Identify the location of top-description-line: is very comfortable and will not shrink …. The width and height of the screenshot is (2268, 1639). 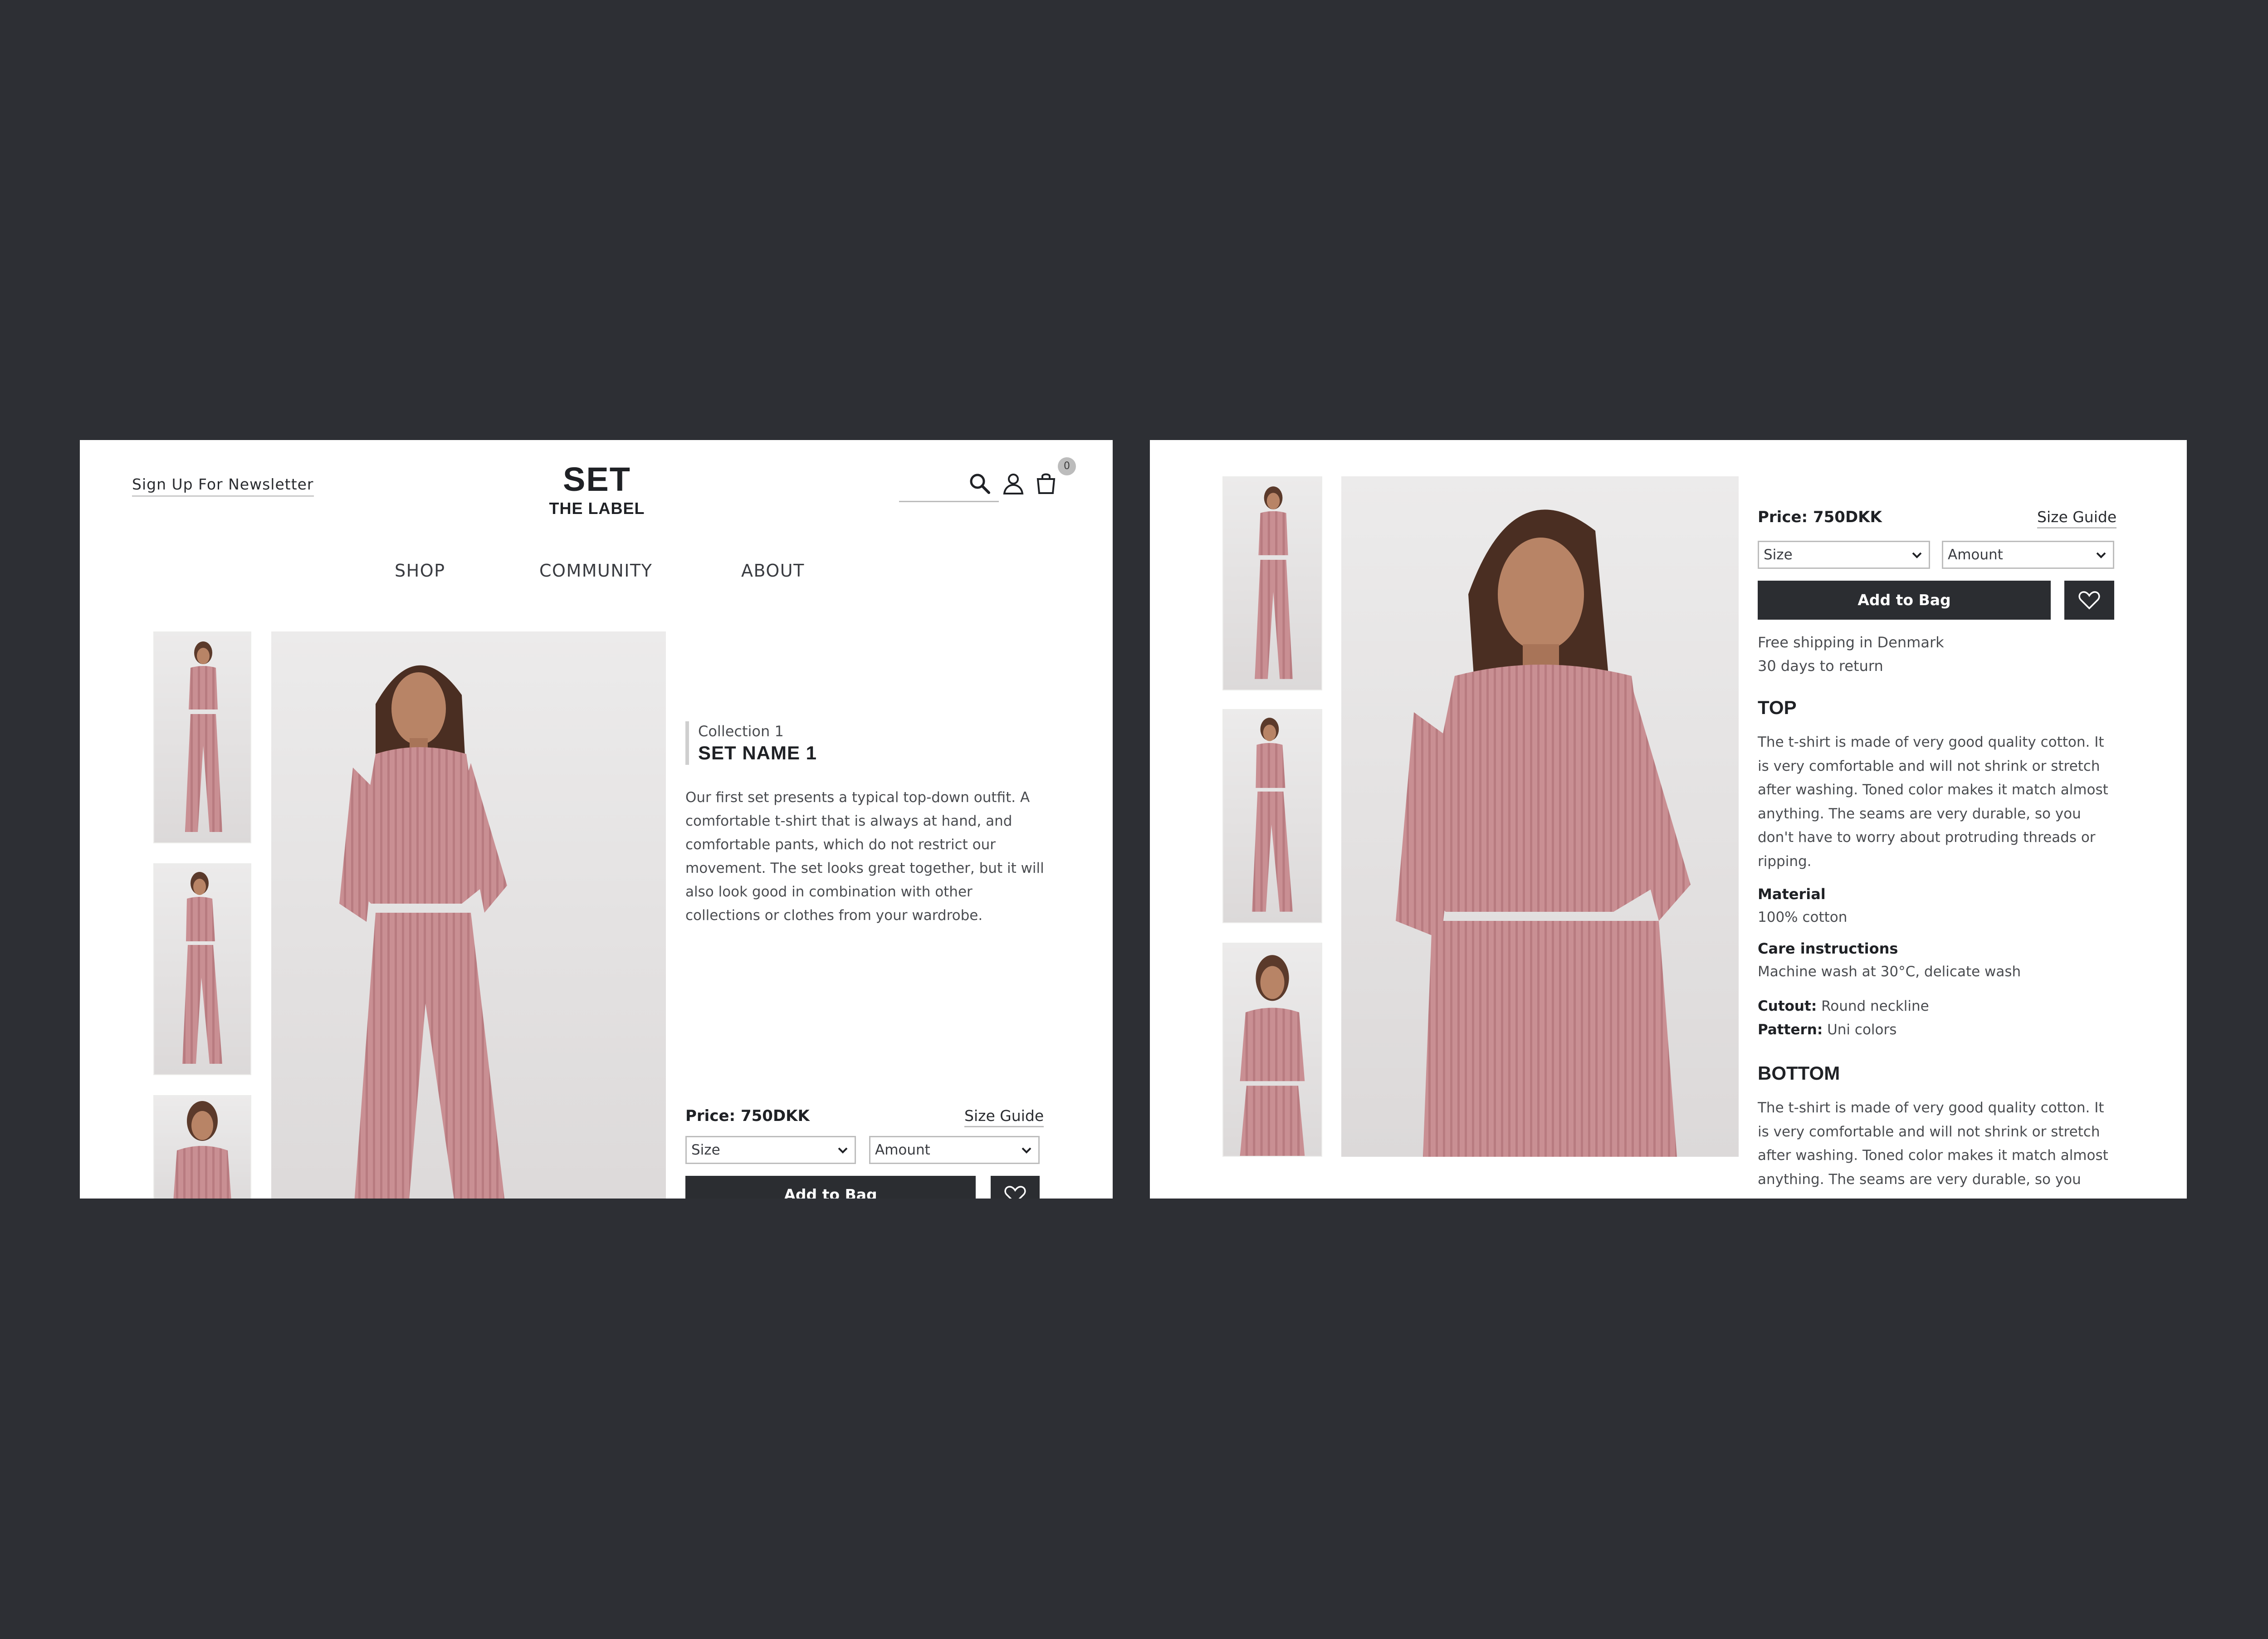
(1929, 766).